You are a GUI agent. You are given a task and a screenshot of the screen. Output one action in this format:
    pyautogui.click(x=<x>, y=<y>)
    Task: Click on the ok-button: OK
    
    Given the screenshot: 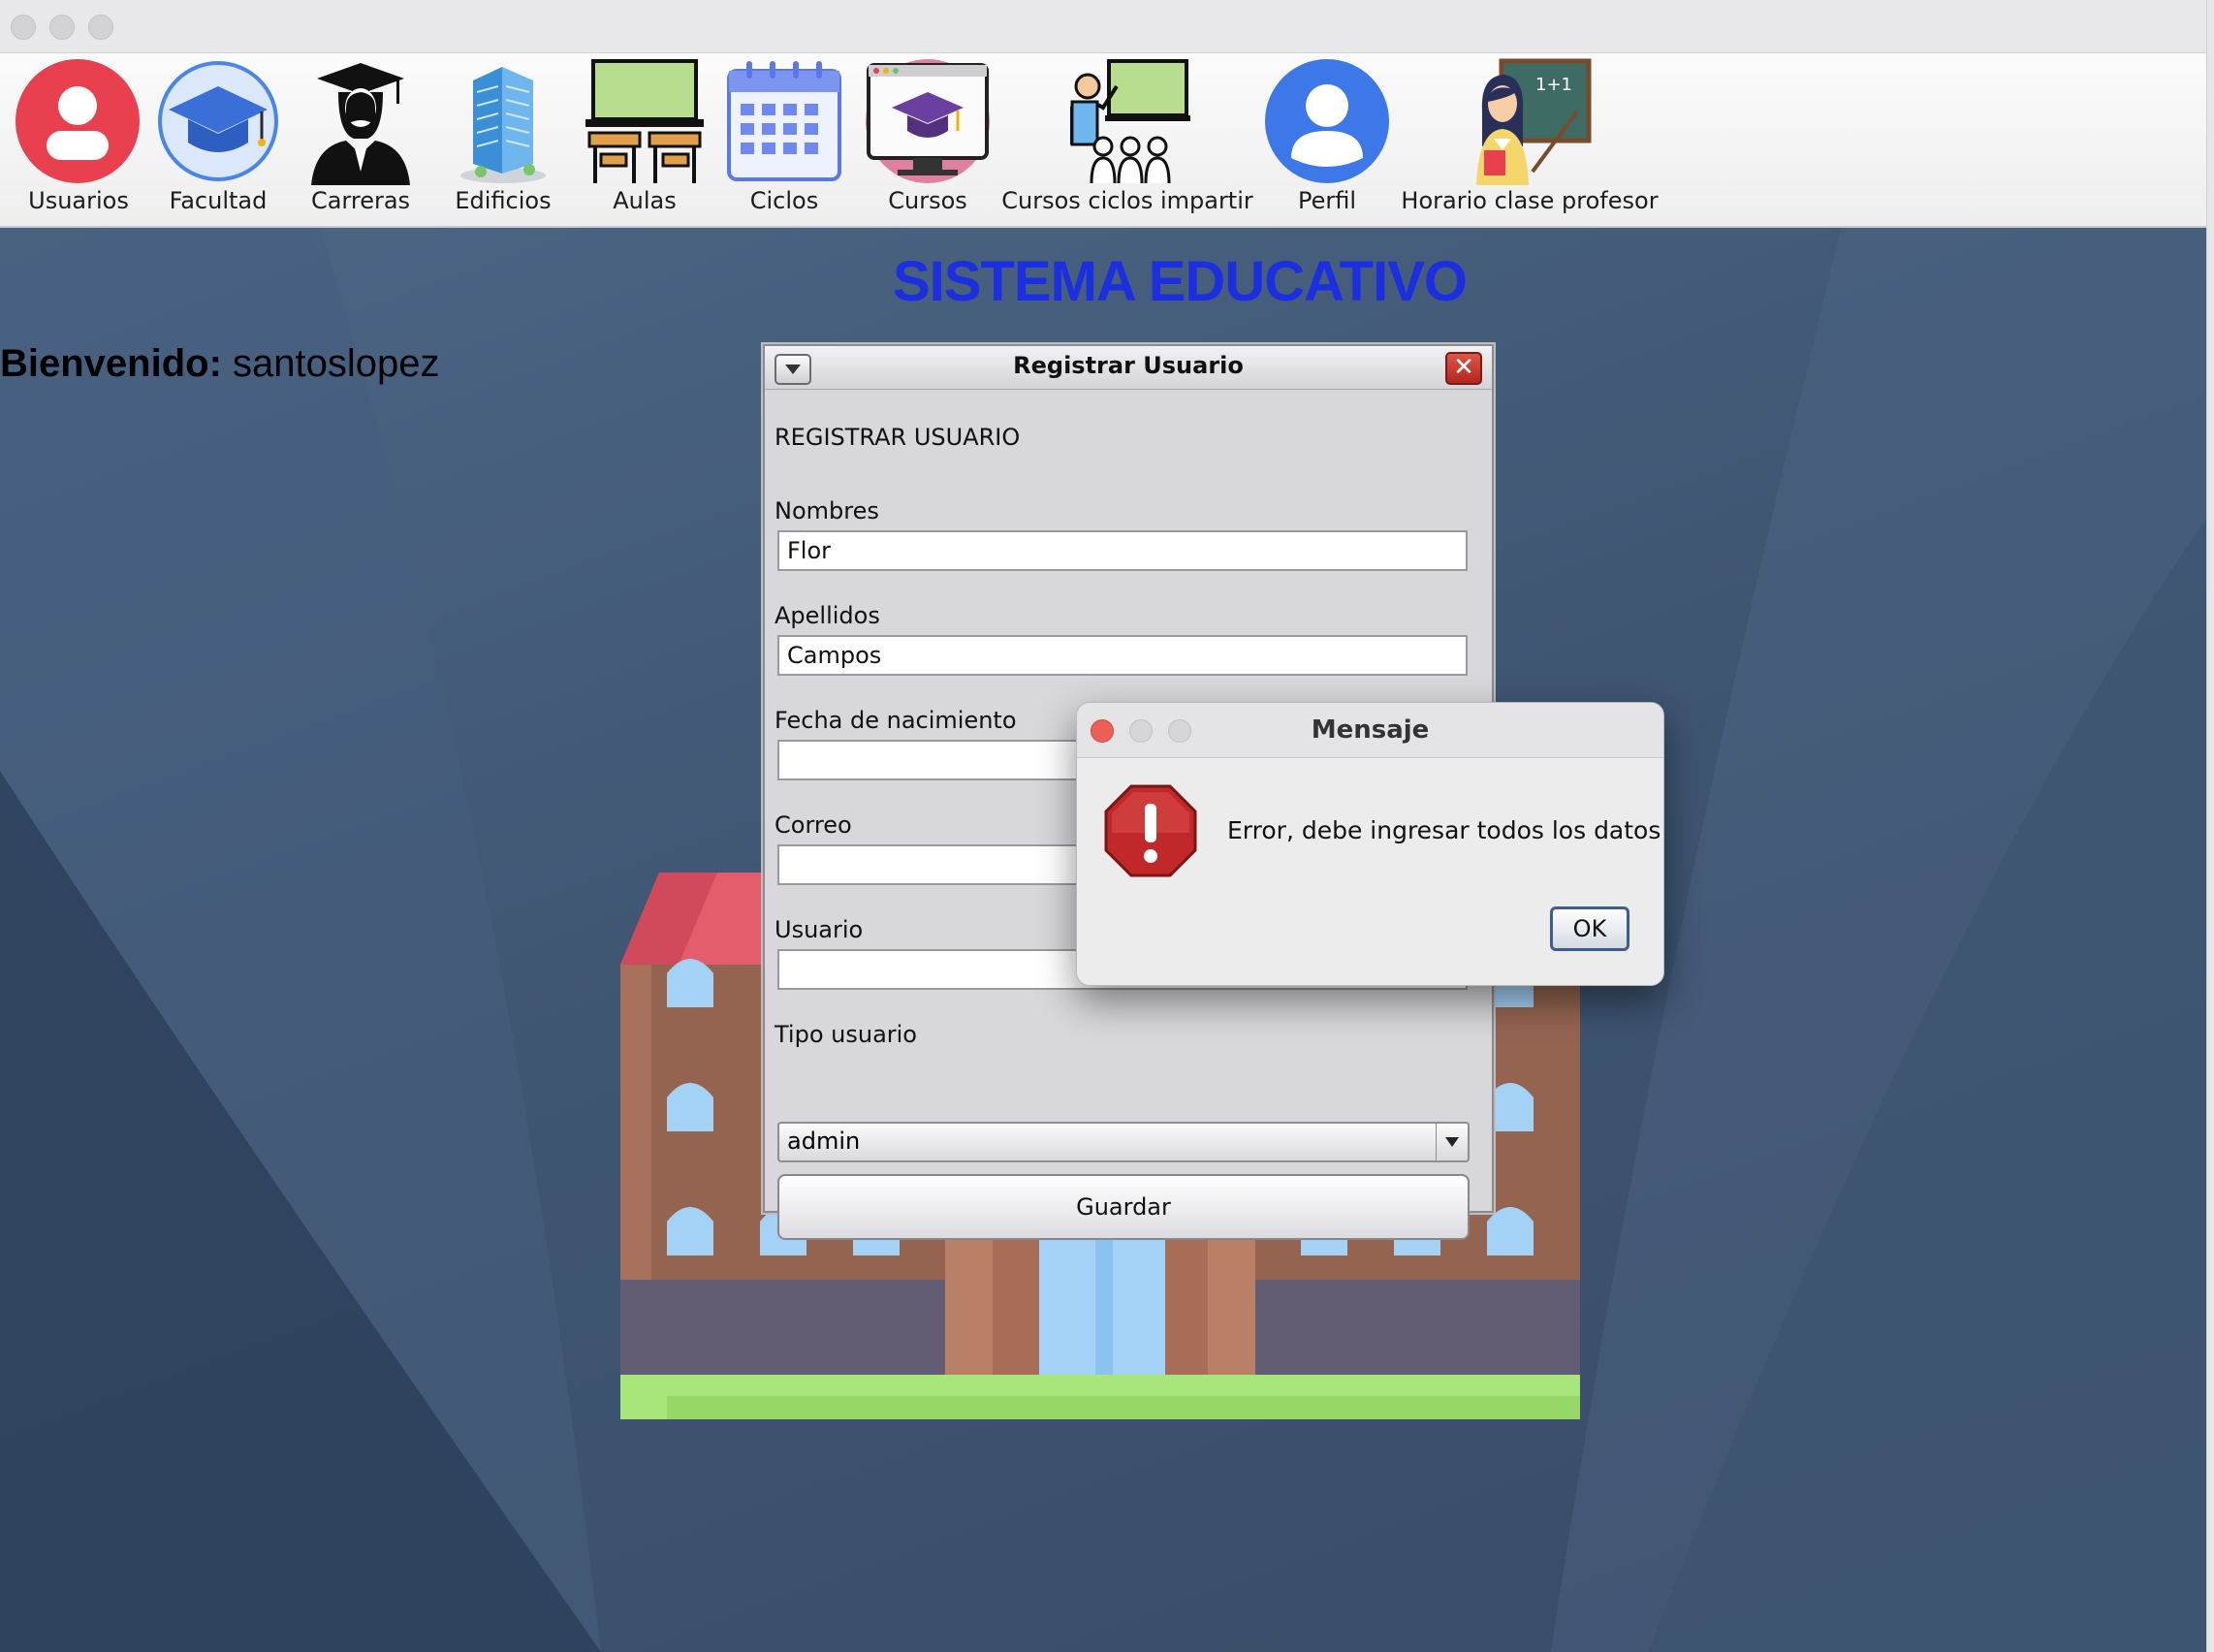 What is the action you would take?
    pyautogui.click(x=1589, y=929)
    